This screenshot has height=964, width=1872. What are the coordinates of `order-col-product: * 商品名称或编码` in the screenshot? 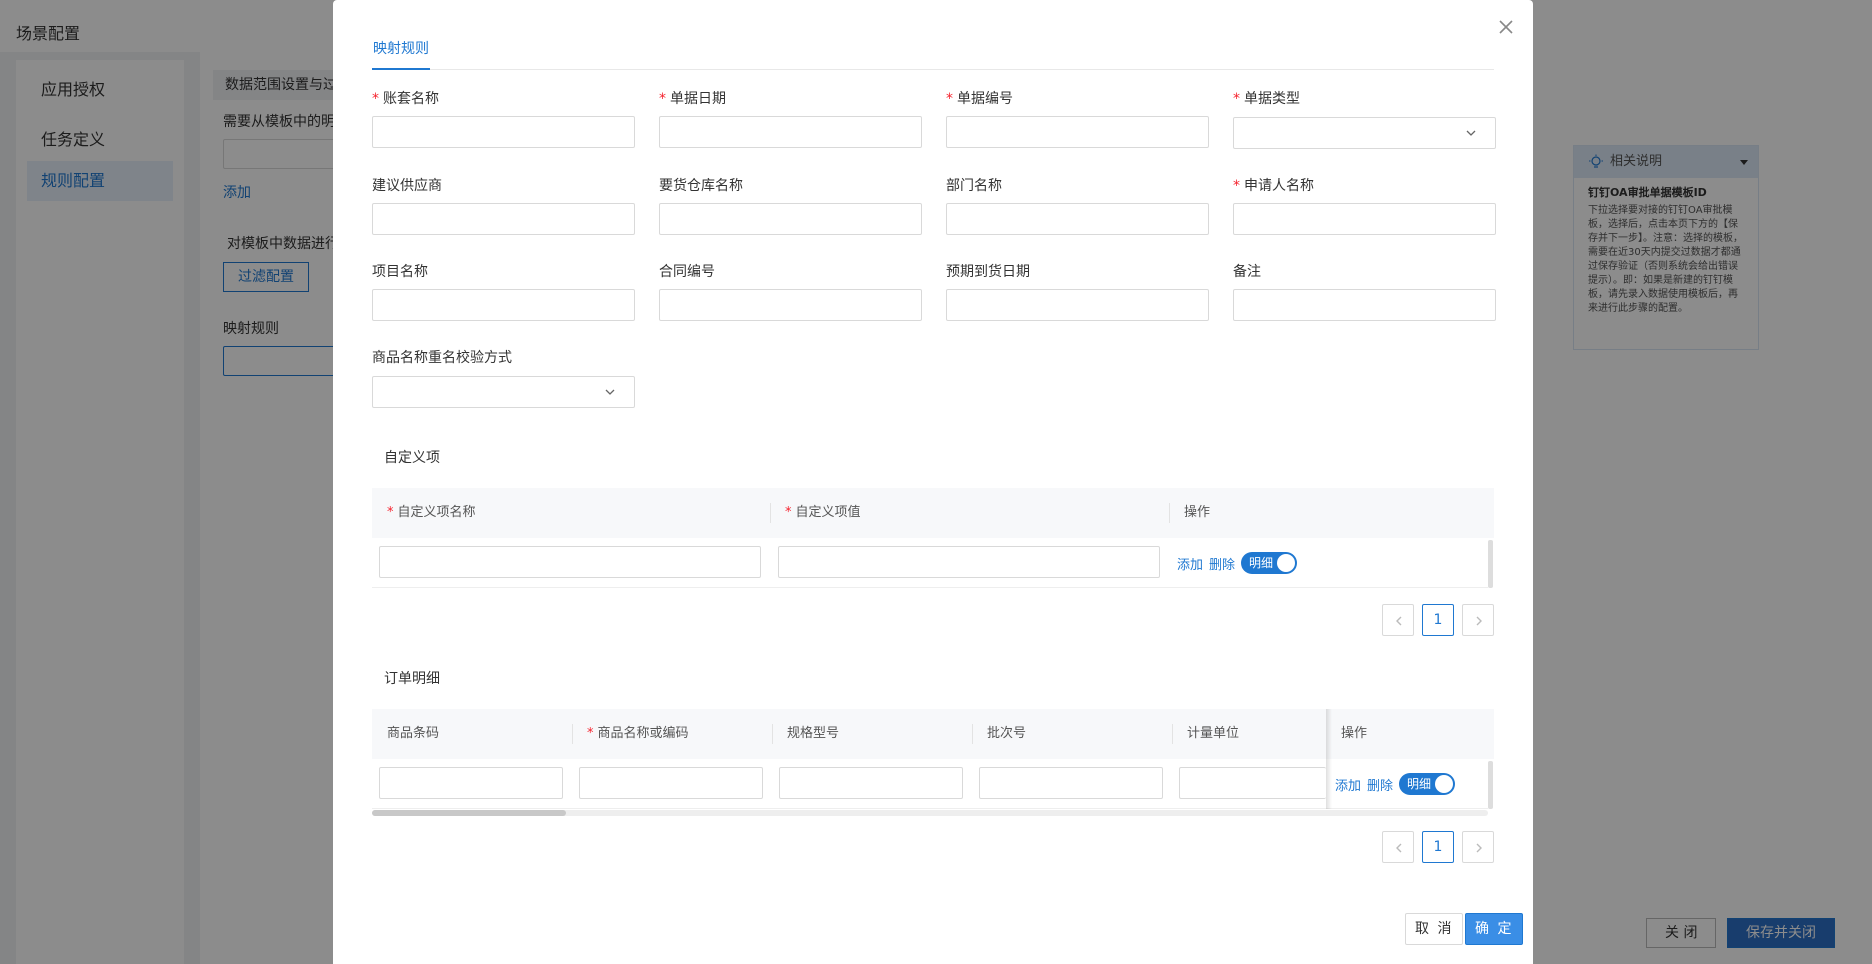 It's located at (630, 734).